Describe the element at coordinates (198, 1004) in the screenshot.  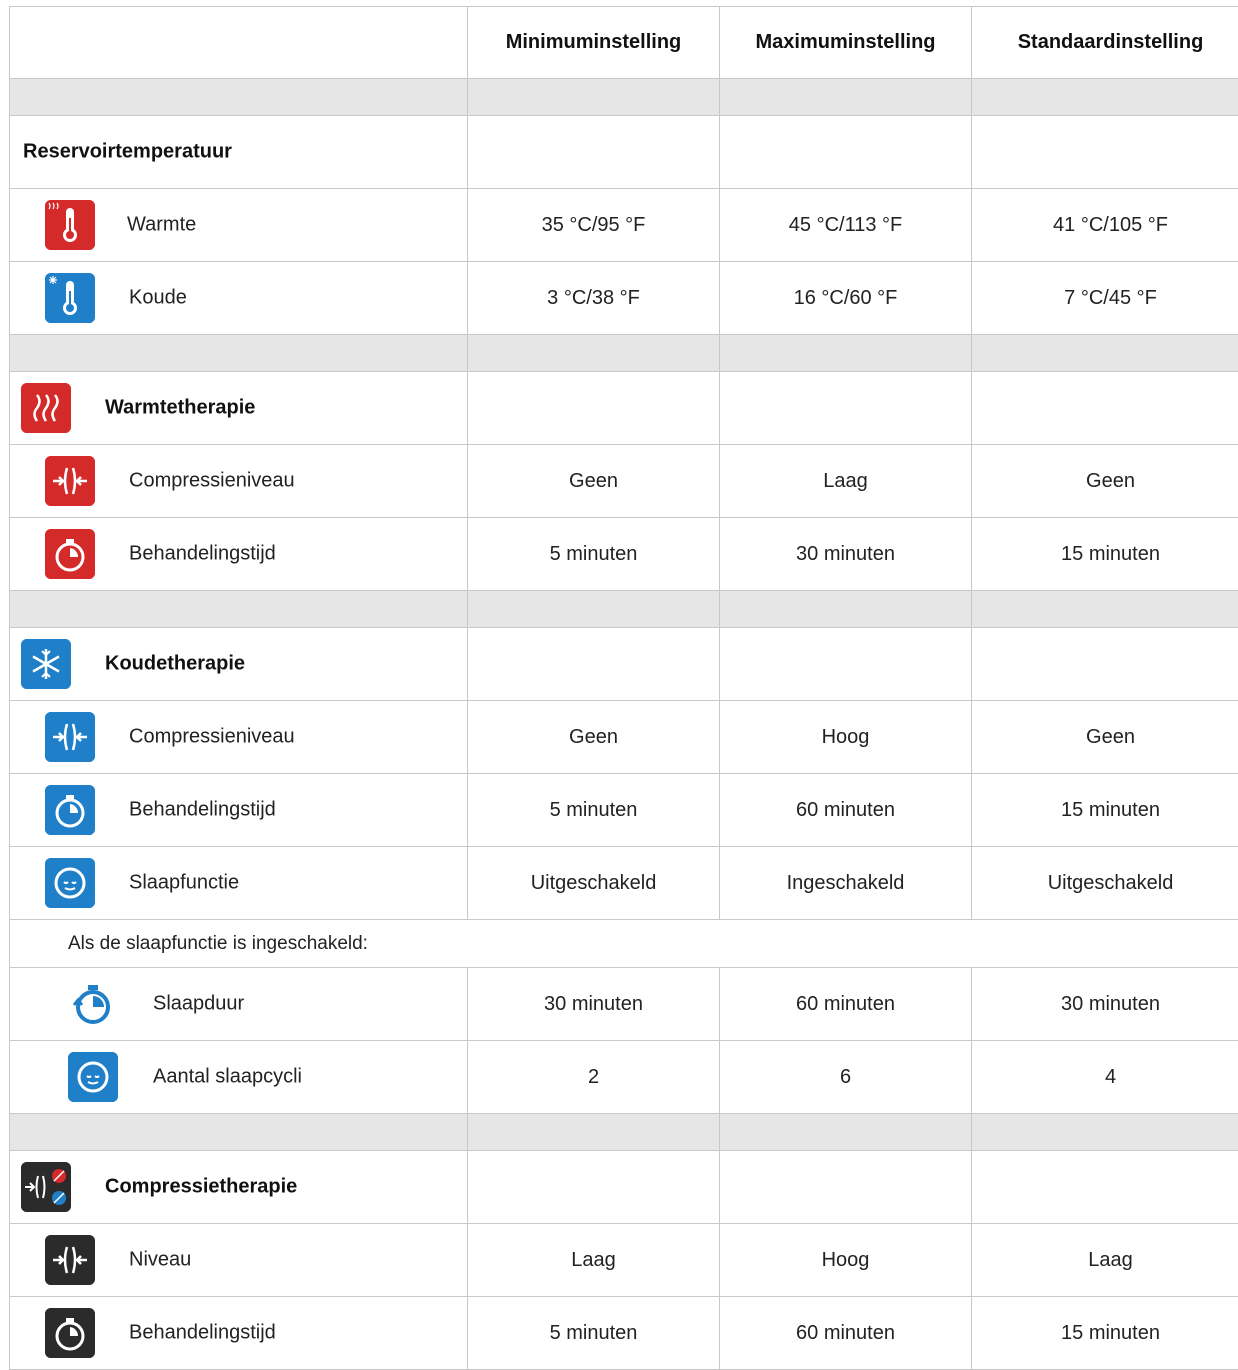
I see `item-label: Slaapduur` at that location.